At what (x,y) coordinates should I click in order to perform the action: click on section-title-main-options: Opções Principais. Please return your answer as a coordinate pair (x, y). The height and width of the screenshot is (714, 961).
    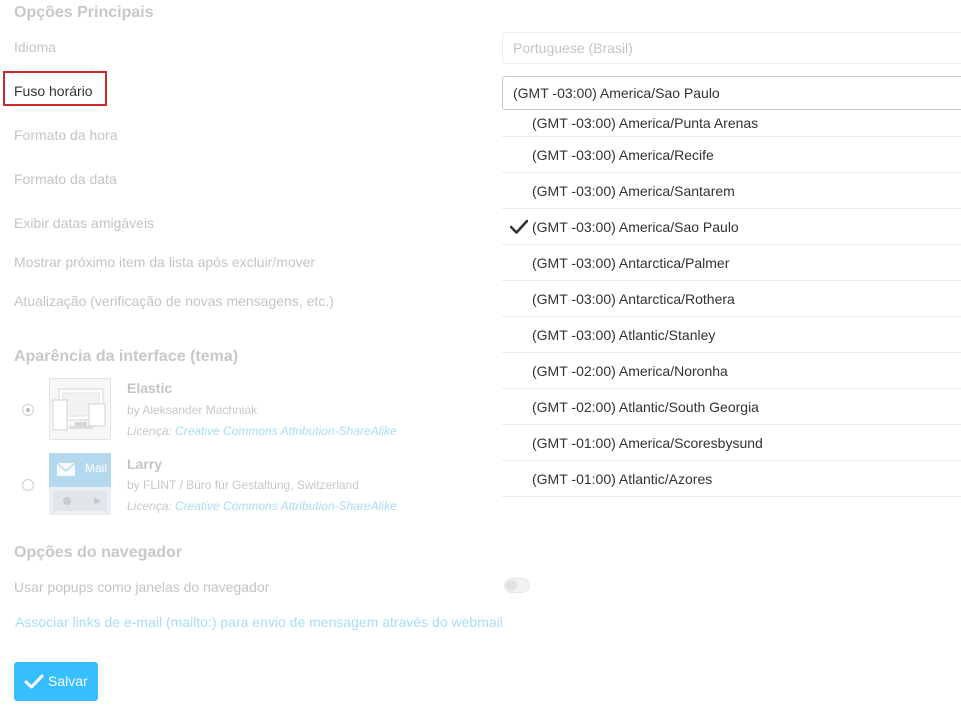
    Looking at the image, I should click on (84, 12).